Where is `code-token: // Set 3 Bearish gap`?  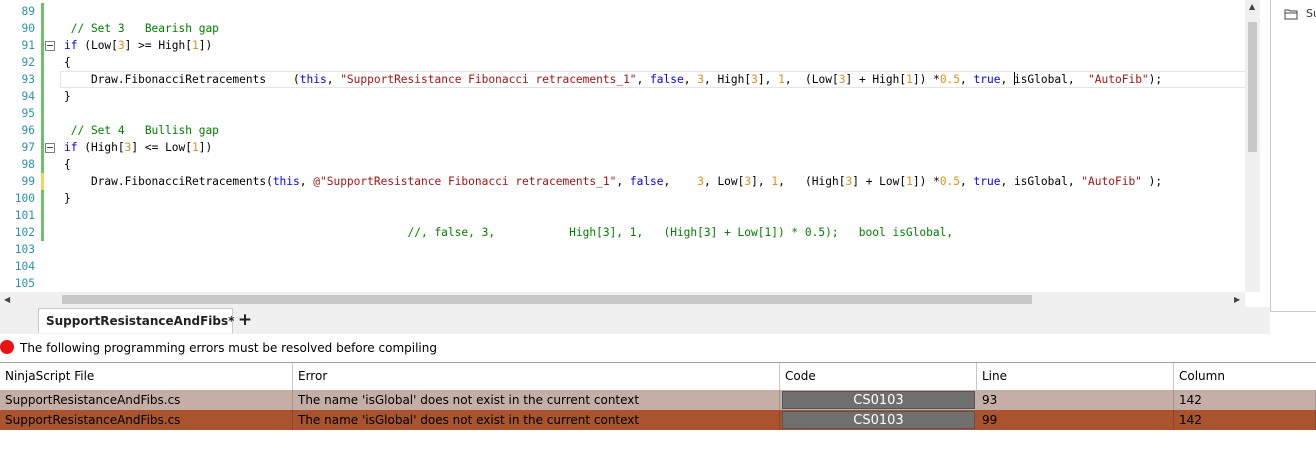
code-token: // Set 3 Bearish gap is located at coordinates (141, 28).